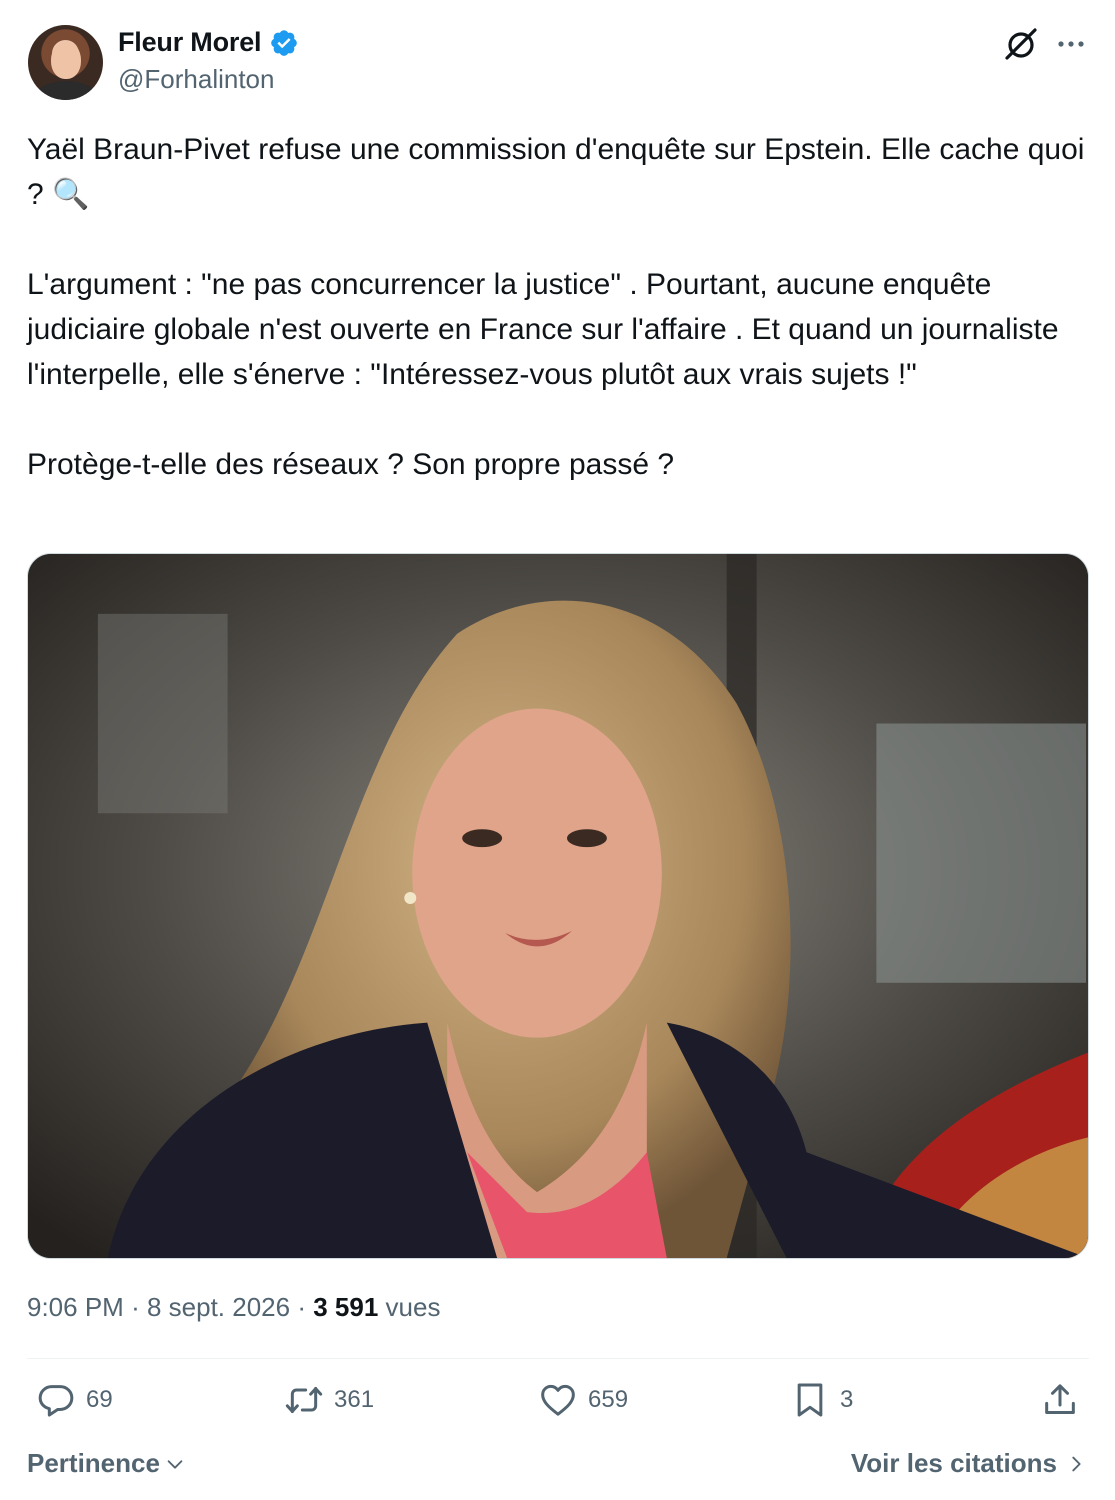 Image resolution: width=1115 pixels, height=1500 pixels. Describe the element at coordinates (953, 1463) in the screenshot. I see `quotes-label: Voir les citations` at that location.